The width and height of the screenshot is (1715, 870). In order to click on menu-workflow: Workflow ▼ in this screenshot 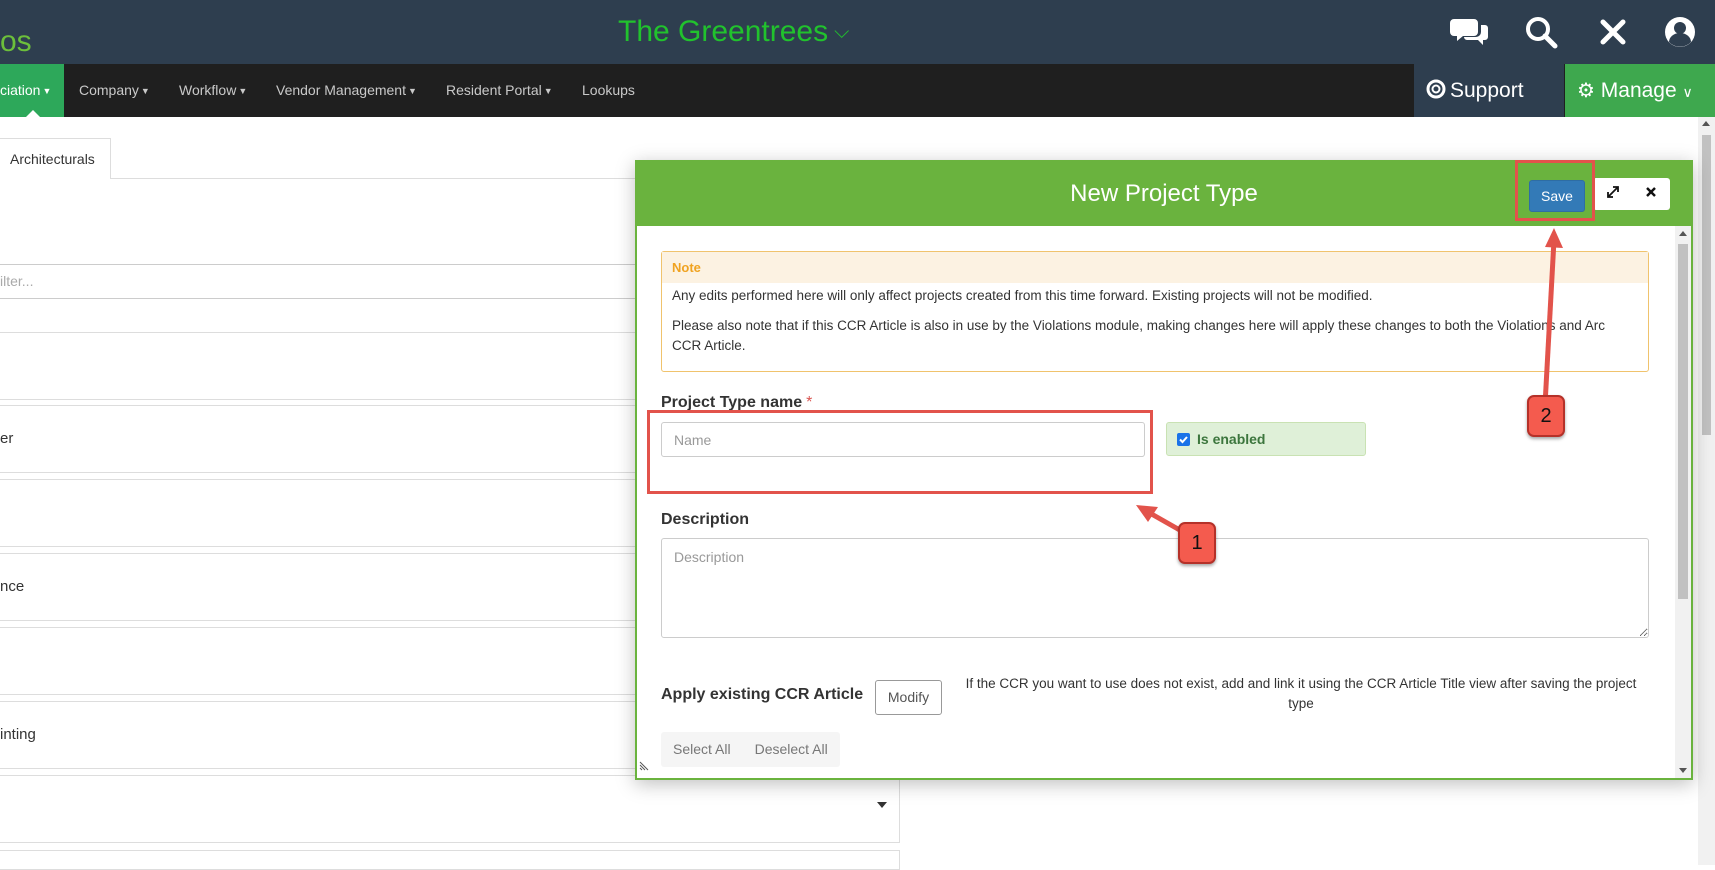, I will do `click(213, 90)`.